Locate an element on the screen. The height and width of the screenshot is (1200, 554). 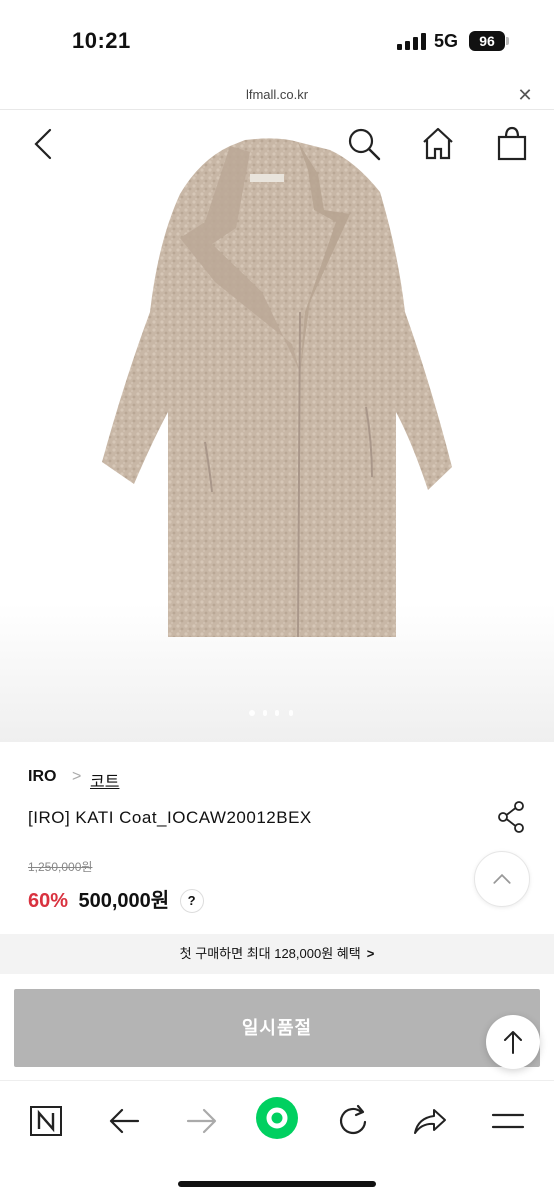
status-bar: 10:21 5G 96 is located at coordinates (277, 40).